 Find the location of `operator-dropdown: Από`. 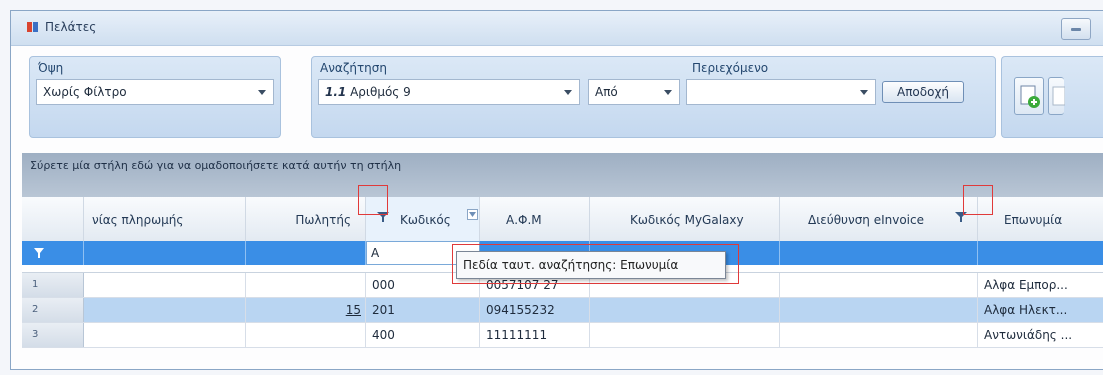

operator-dropdown: Από is located at coordinates (634, 92).